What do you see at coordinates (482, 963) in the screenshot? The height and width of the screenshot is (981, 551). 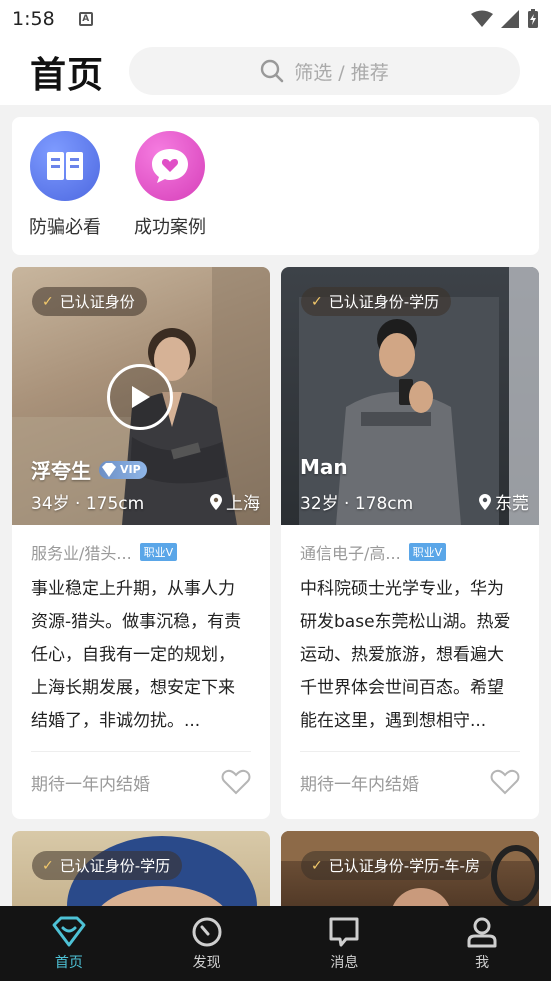 I see `nav-label: 我` at bounding box center [482, 963].